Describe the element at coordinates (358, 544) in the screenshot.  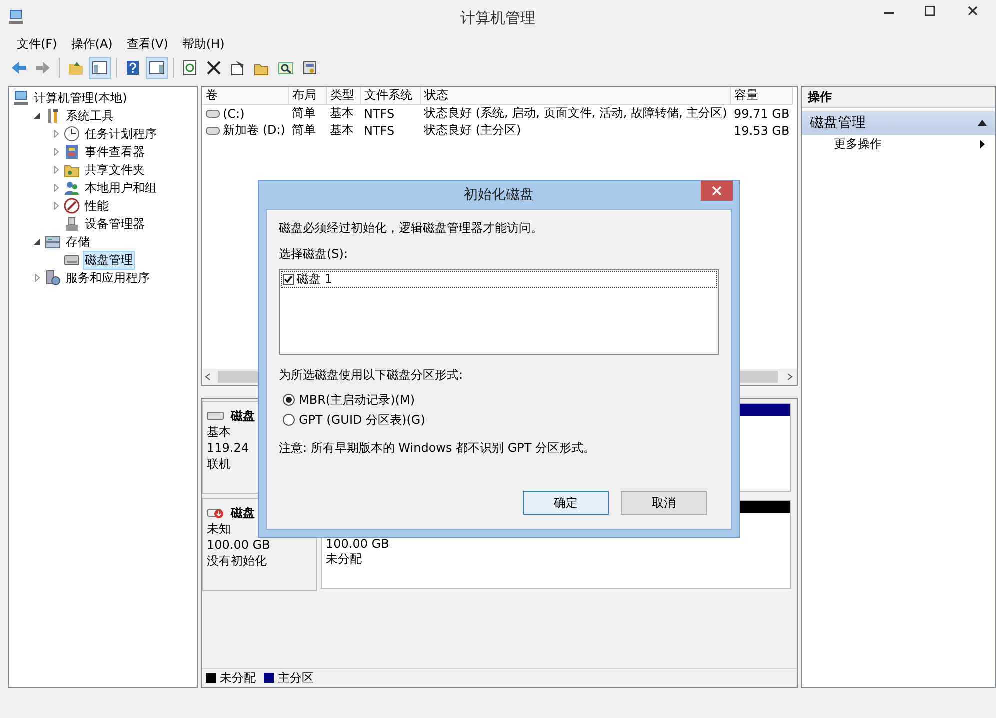
I see `partition-detail: 100.00 GB` at that location.